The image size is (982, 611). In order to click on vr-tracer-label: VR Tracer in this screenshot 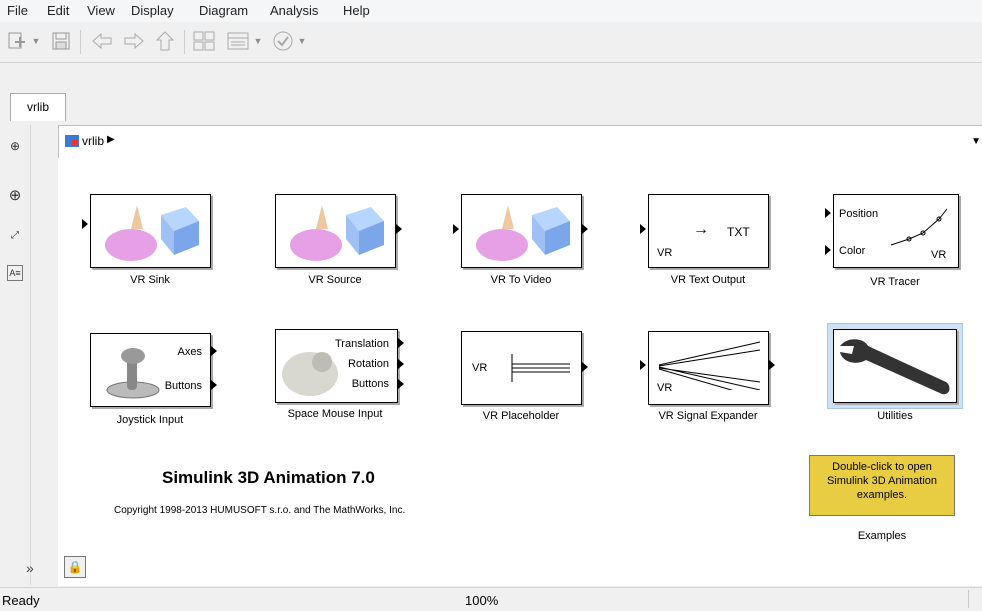, I will do `click(895, 282)`.